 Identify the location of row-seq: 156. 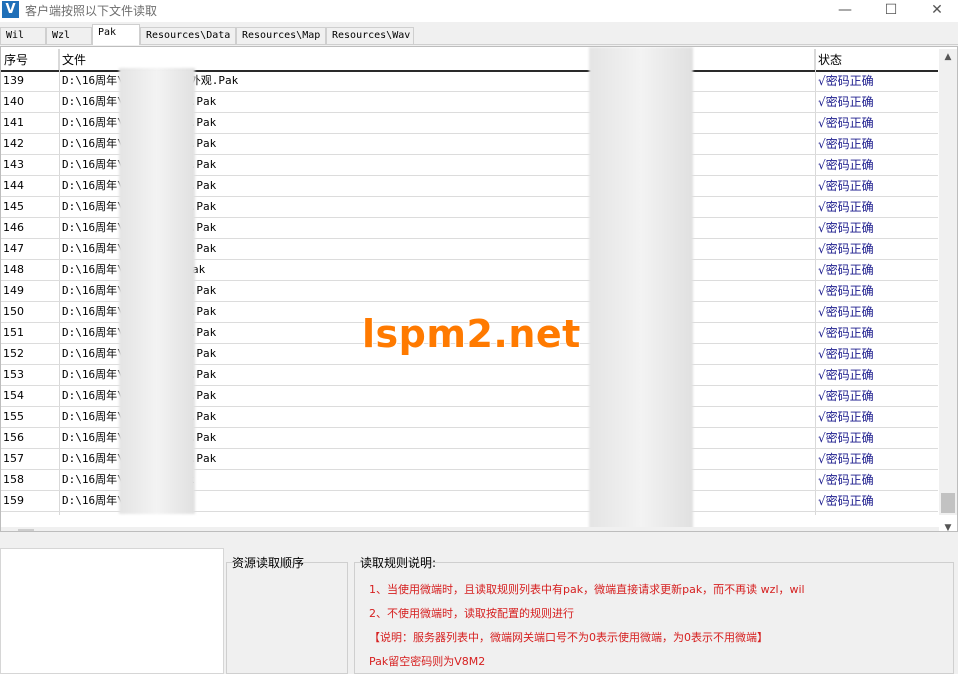
(13, 437).